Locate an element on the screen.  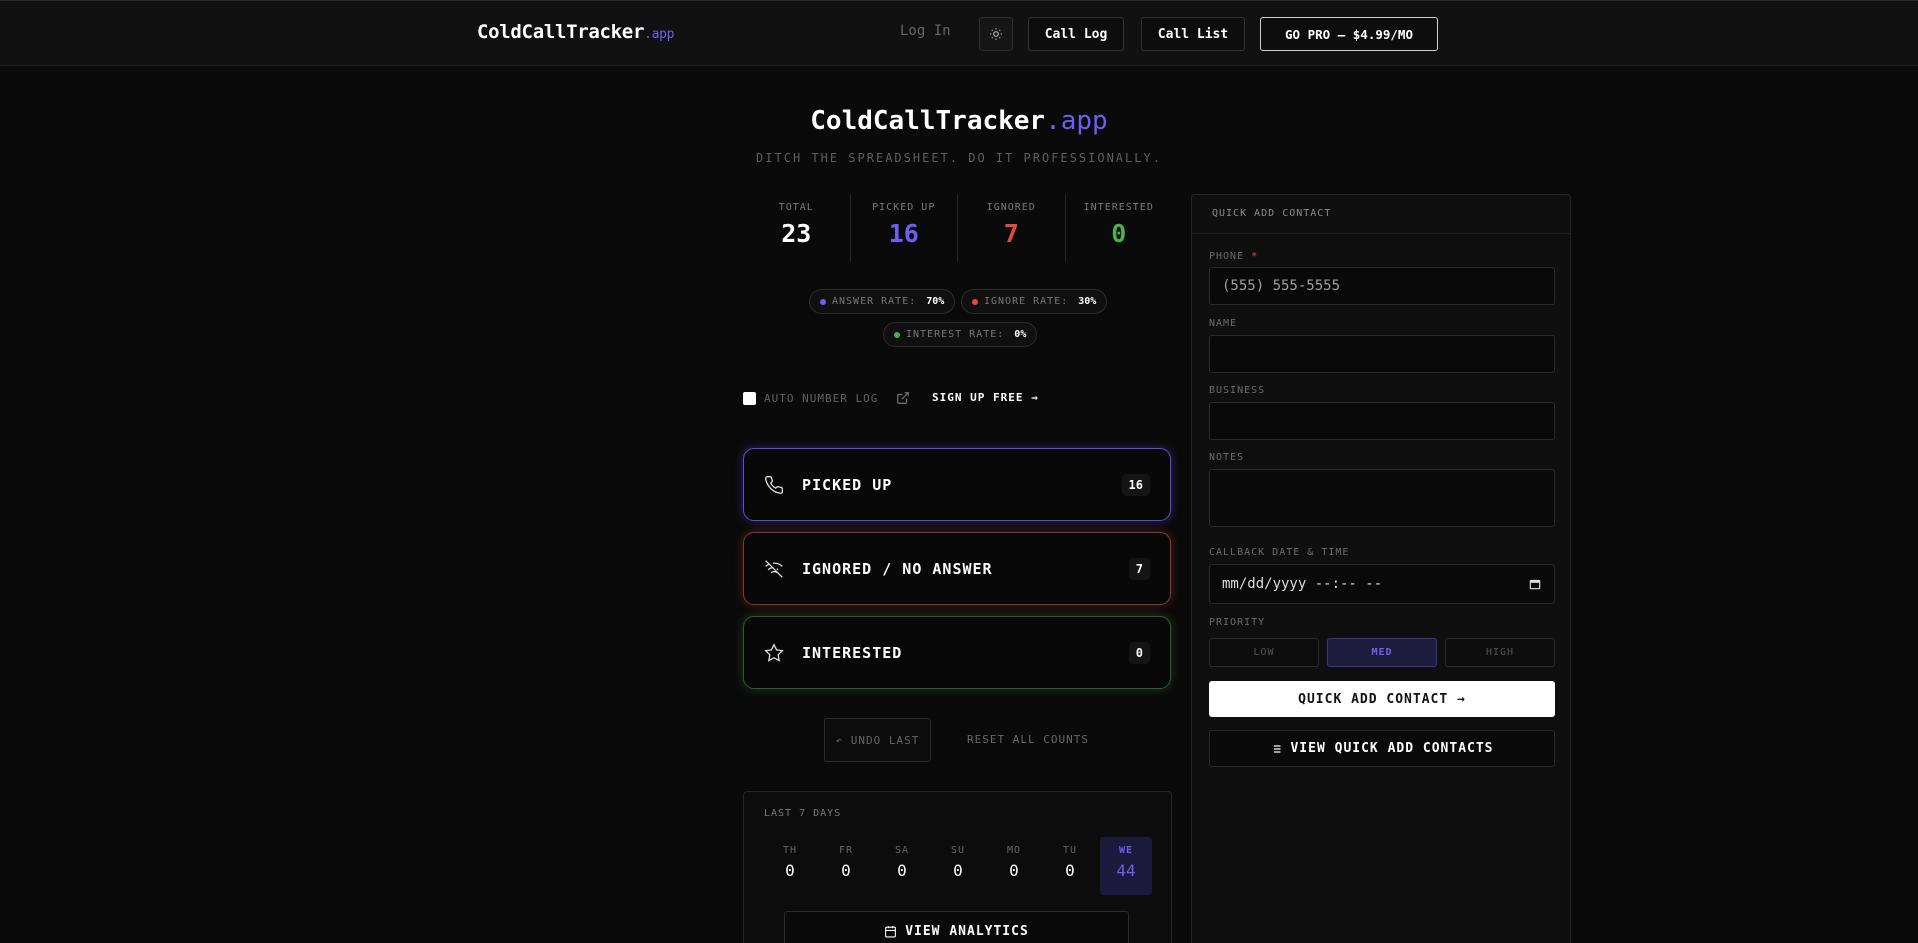
day-item: TU 0 is located at coordinates (1070, 866).